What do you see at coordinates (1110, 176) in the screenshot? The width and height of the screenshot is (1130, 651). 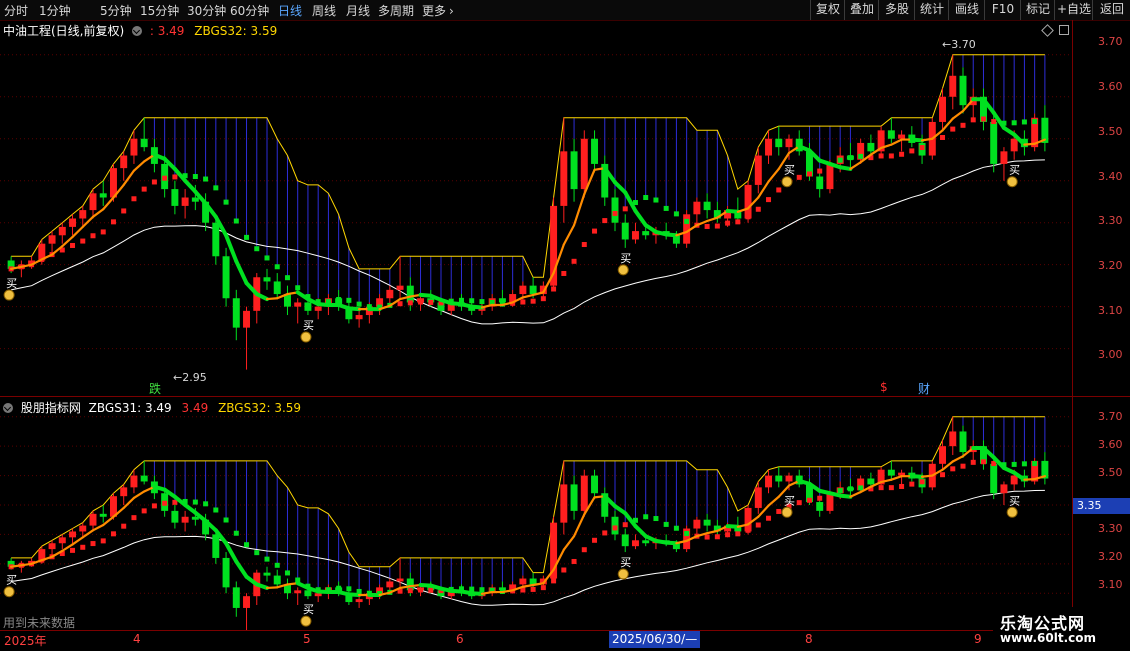 I see `axis-label: 3.40` at bounding box center [1110, 176].